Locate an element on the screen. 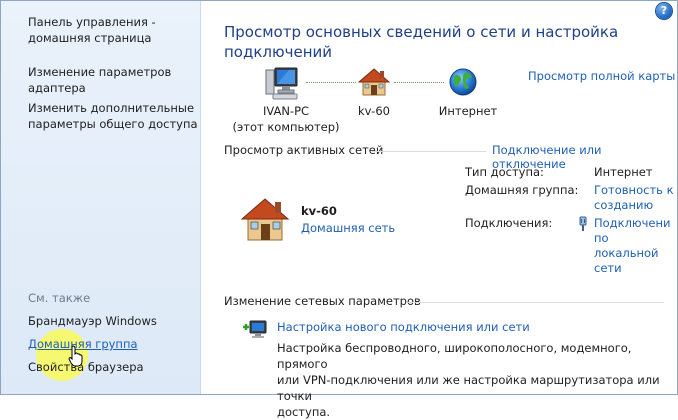  local-connection-line: Подключени is located at coordinates (632, 223).